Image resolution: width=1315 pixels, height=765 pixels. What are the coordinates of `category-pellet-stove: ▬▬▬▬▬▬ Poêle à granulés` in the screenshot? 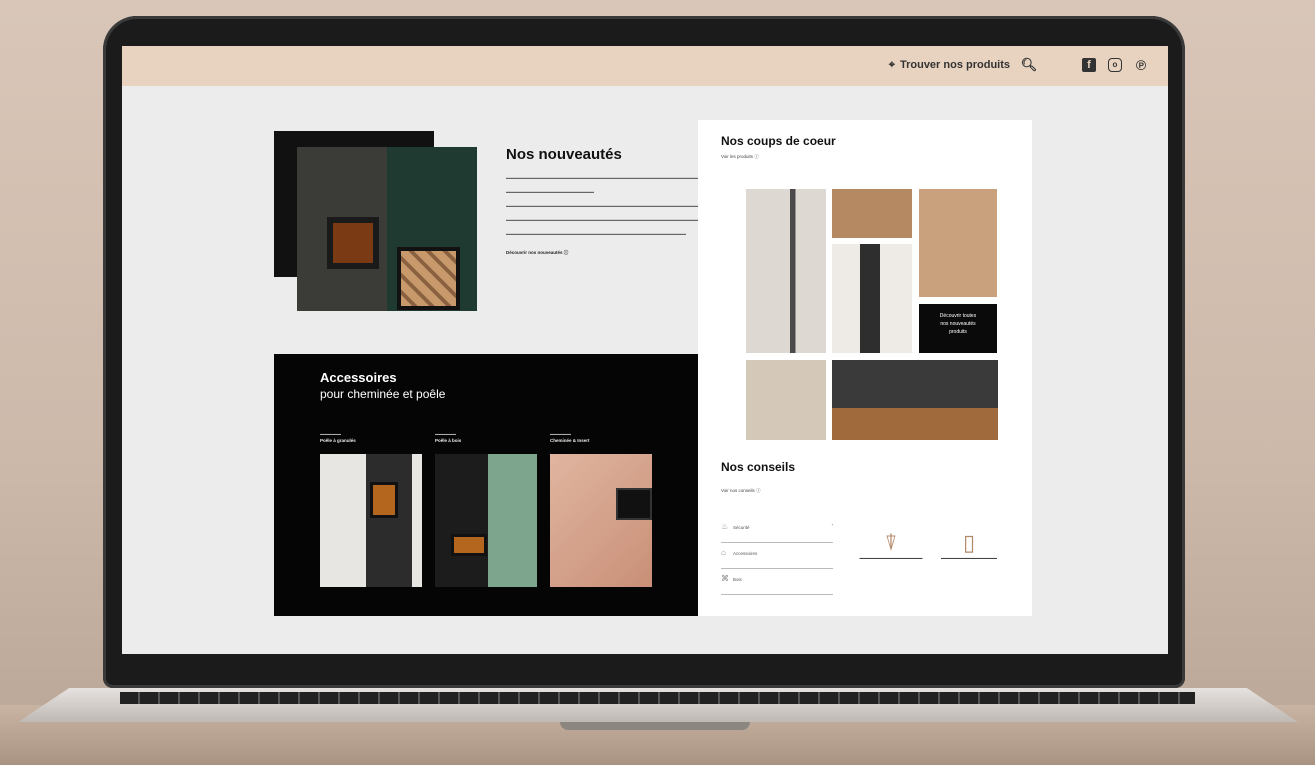 It's located at (372, 509).